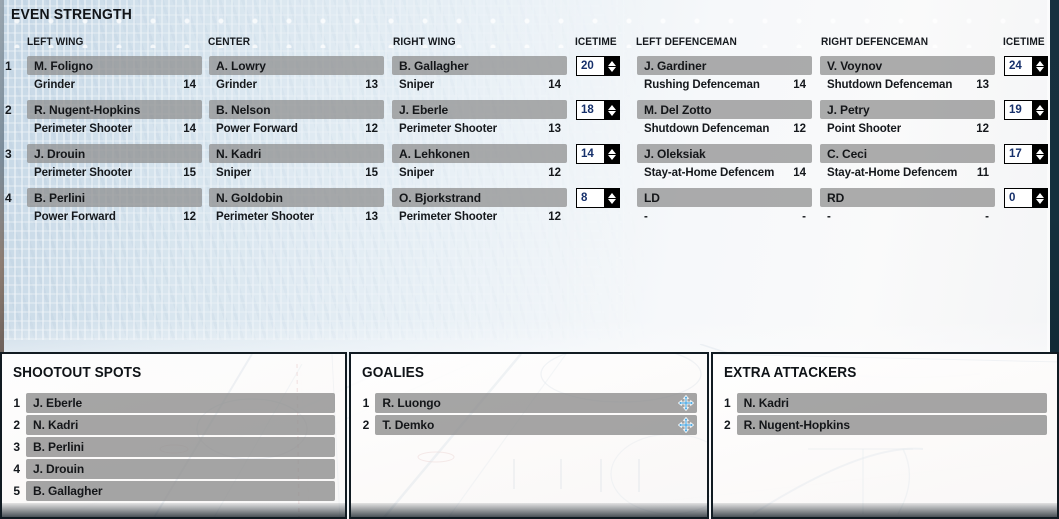 The height and width of the screenshot is (519, 1059). I want to click on icetime-stepper-defence: 24, so click(1026, 66).